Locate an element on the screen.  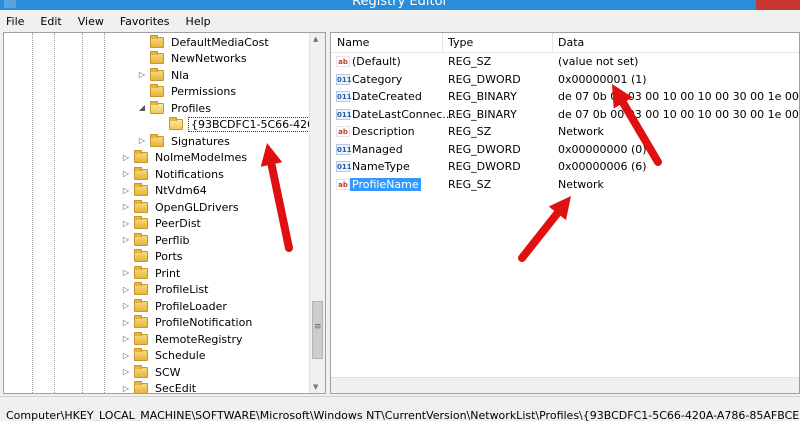
tree-item: ▷ Notifications is located at coordinates (174, 174).